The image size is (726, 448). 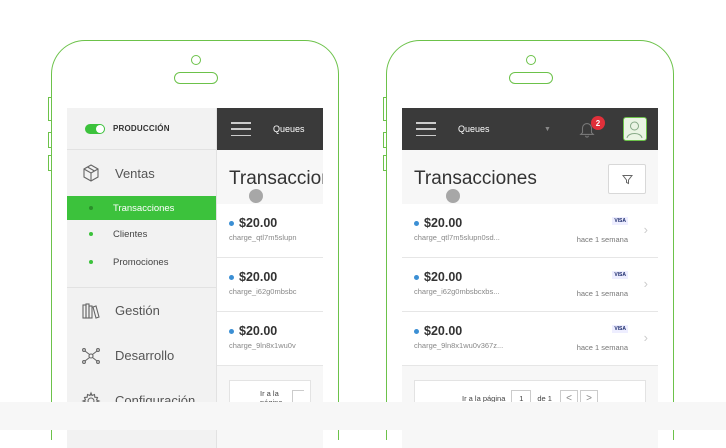 I want to click on transaction-row: $20.00 charge_i62g0mbsbc, so click(x=270, y=285).